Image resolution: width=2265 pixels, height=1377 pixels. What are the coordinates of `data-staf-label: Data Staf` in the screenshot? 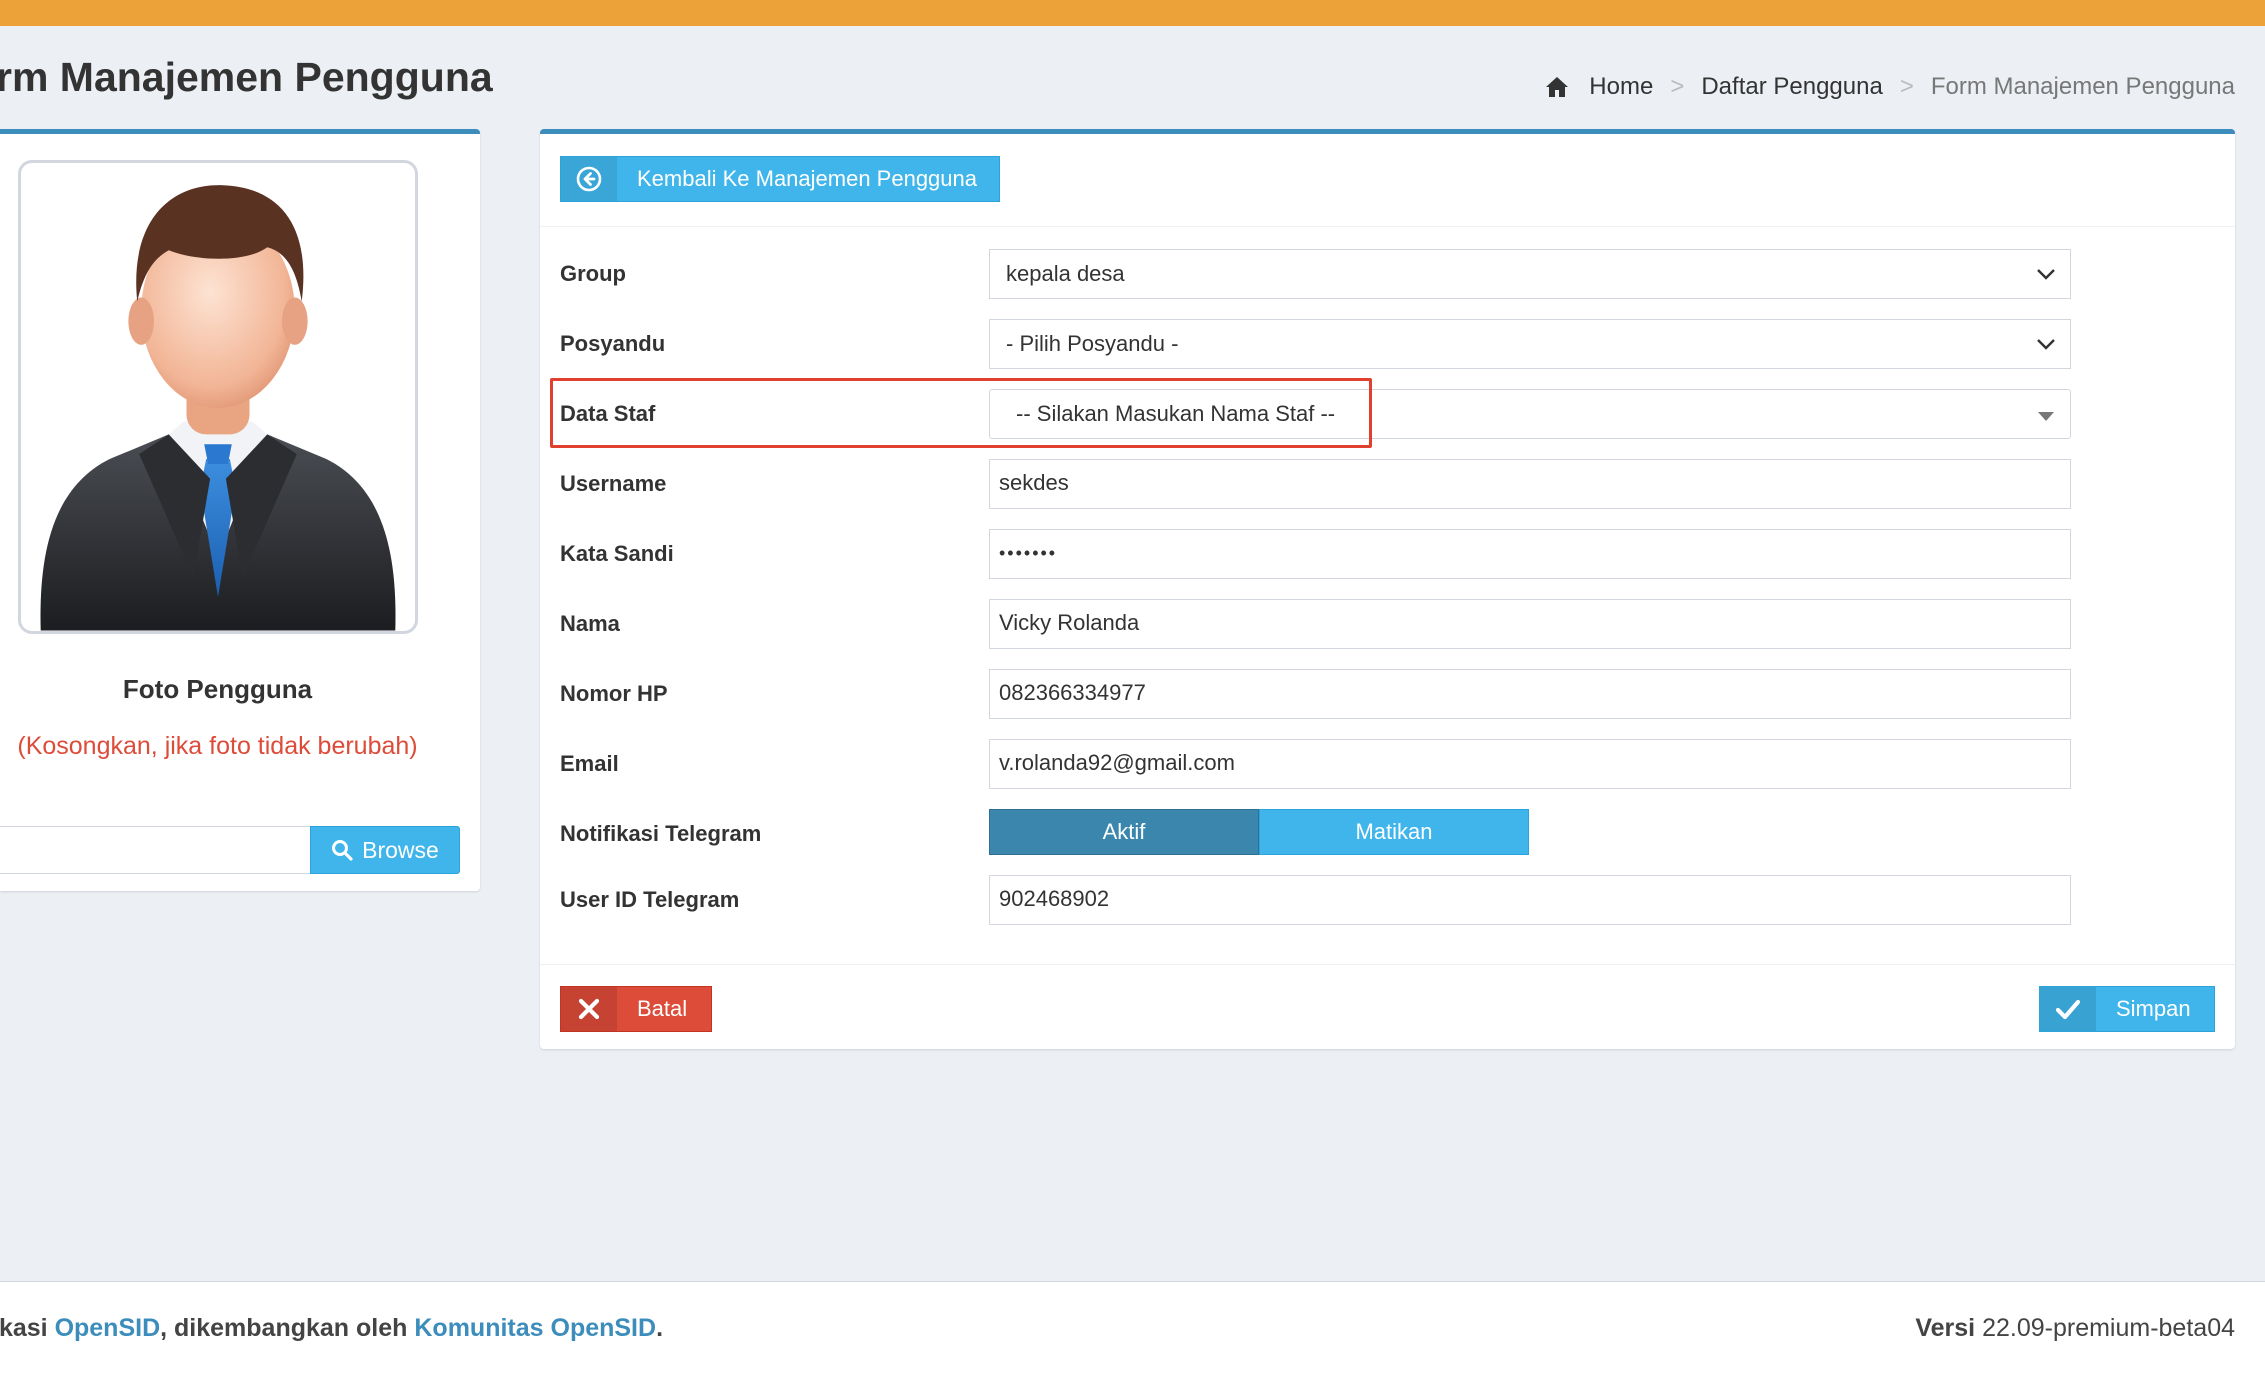 It's located at (608, 413).